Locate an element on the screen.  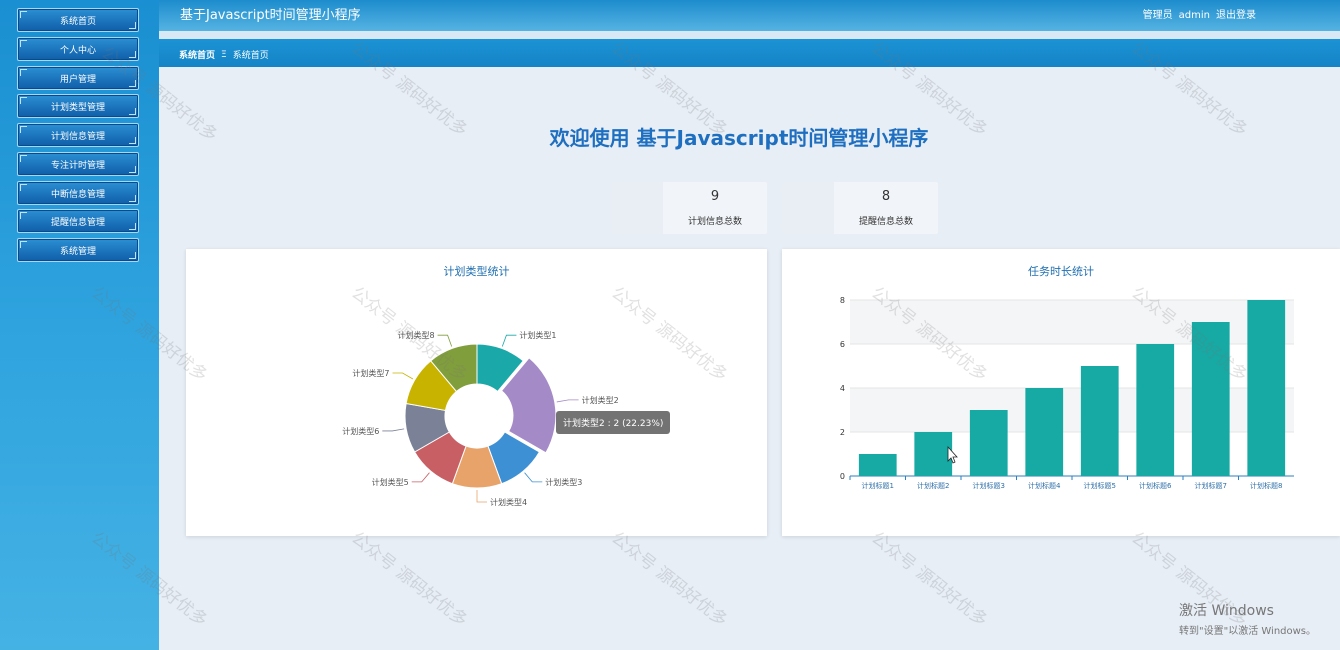
stat-card-reminders: 8 提醒信息总数 is located at coordinates (860, 208).